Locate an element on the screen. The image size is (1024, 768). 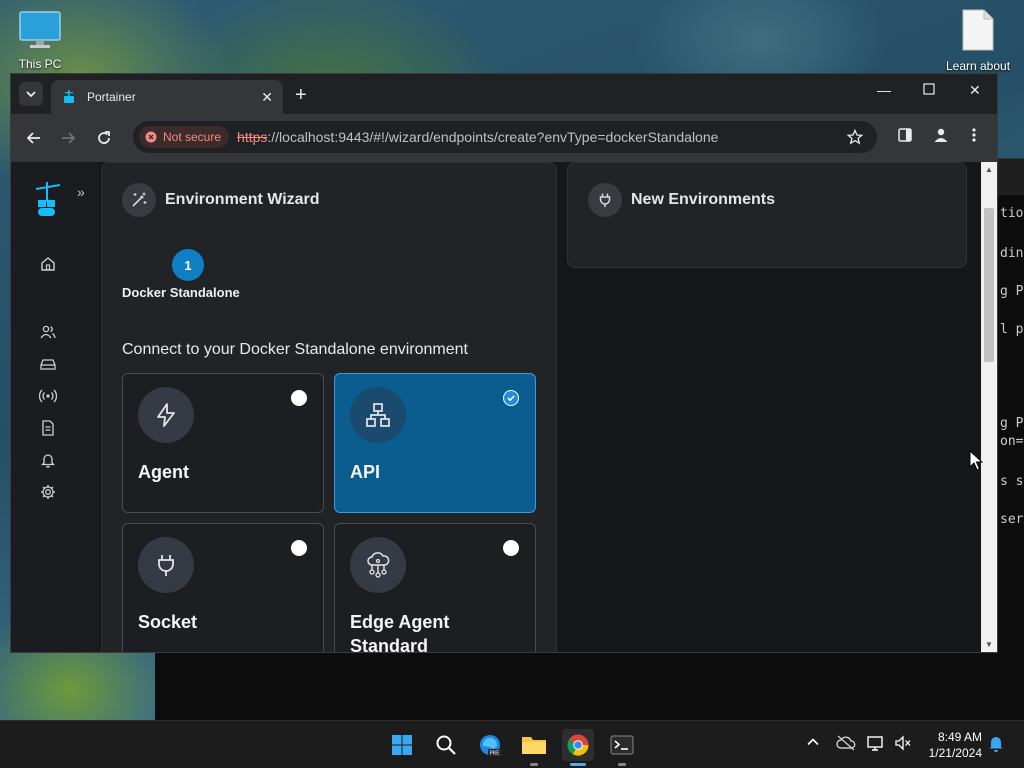
speaker-muted-icon is located at coordinates (903, 743).